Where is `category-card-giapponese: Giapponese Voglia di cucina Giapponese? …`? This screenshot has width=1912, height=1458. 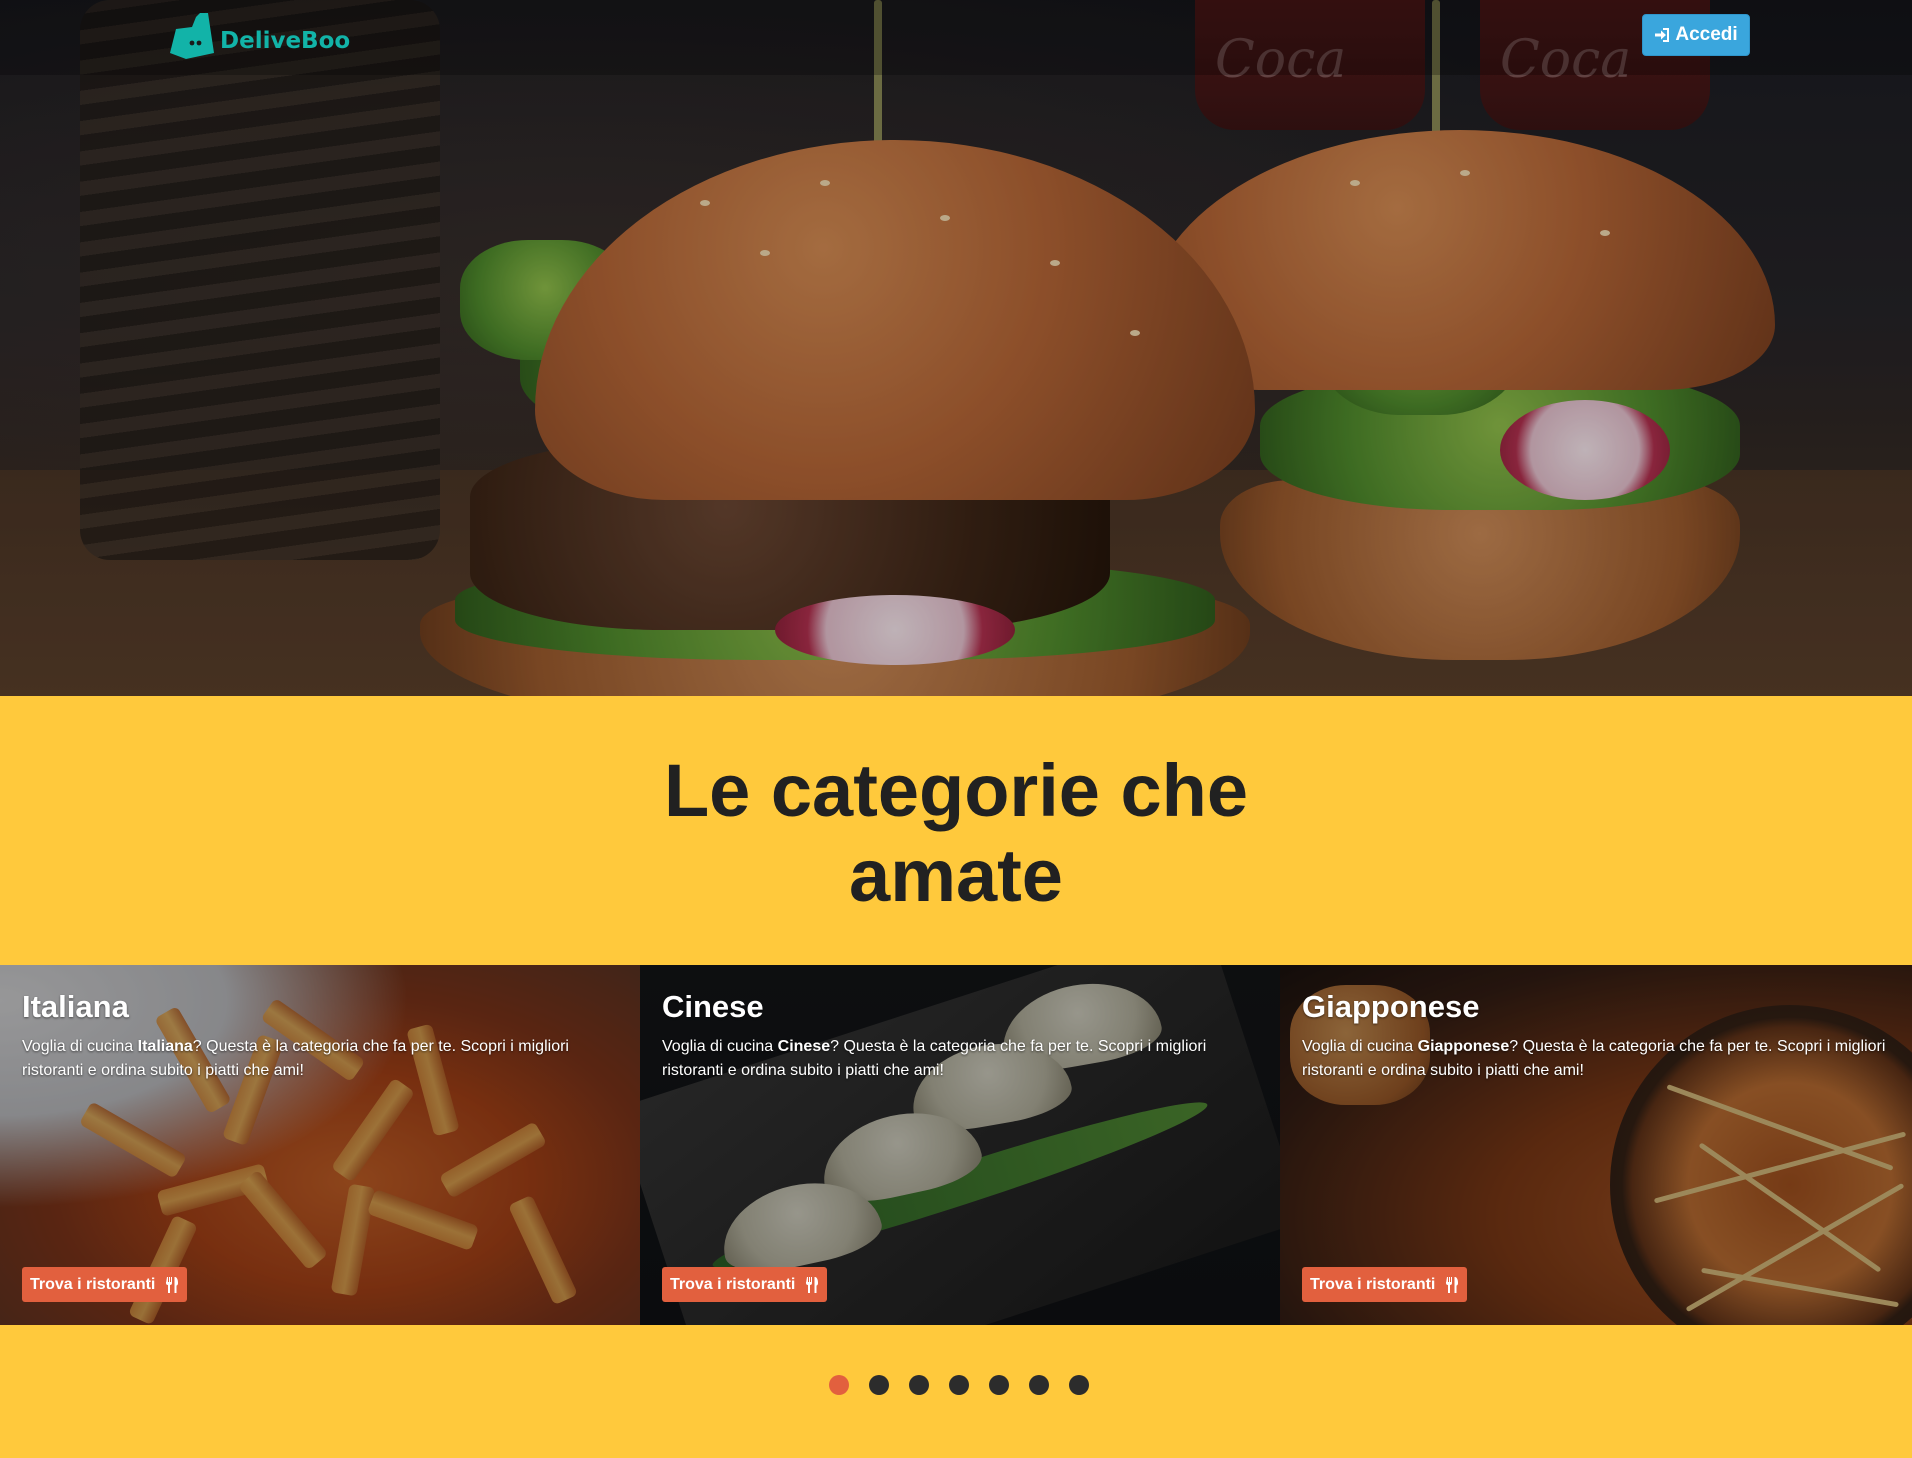
category-card-giapponese: Giapponese Voglia di cucina Giapponese? … is located at coordinates (1596, 1145).